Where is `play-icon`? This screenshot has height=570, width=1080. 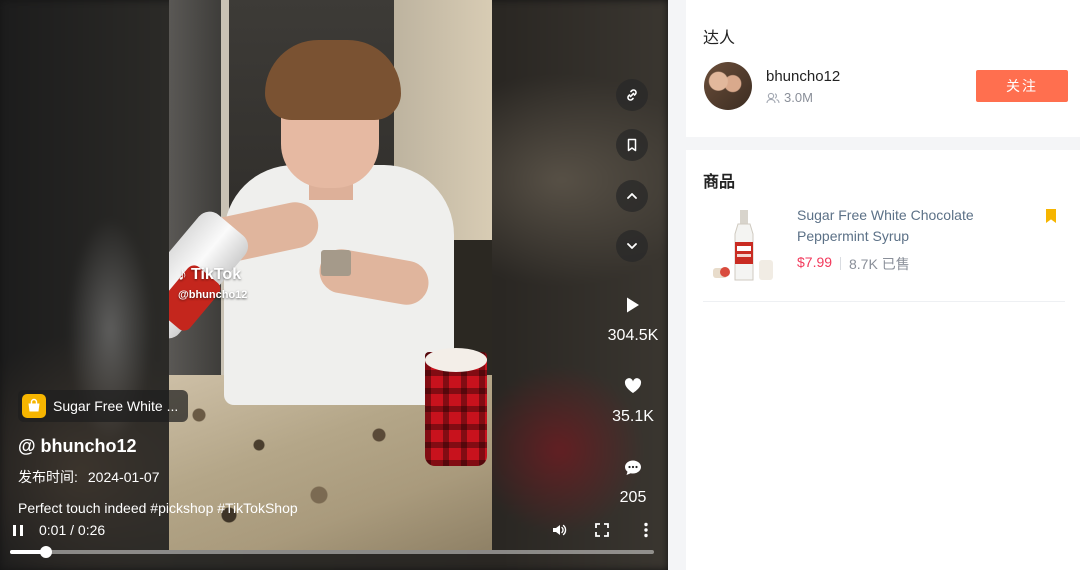 play-icon is located at coordinates (633, 305).